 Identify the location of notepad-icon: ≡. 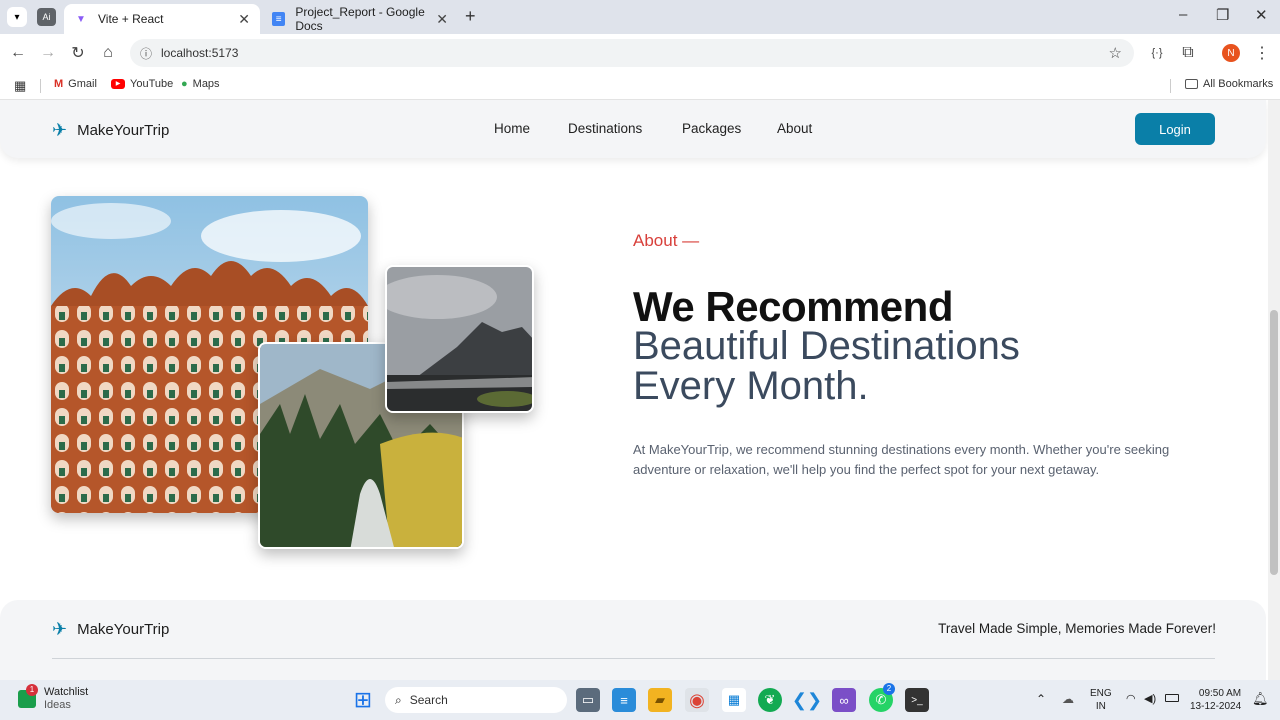
(624, 700).